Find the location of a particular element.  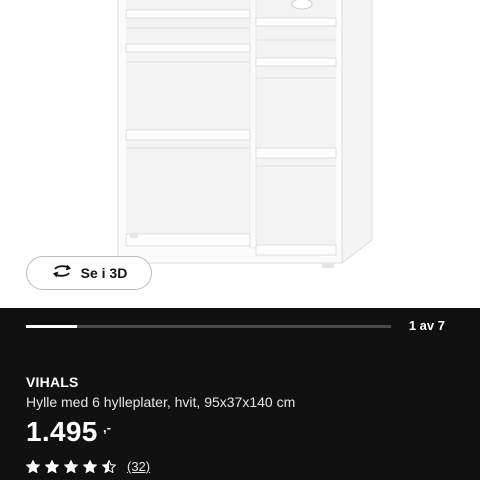

product-price: 1.495 is located at coordinates (62, 431).